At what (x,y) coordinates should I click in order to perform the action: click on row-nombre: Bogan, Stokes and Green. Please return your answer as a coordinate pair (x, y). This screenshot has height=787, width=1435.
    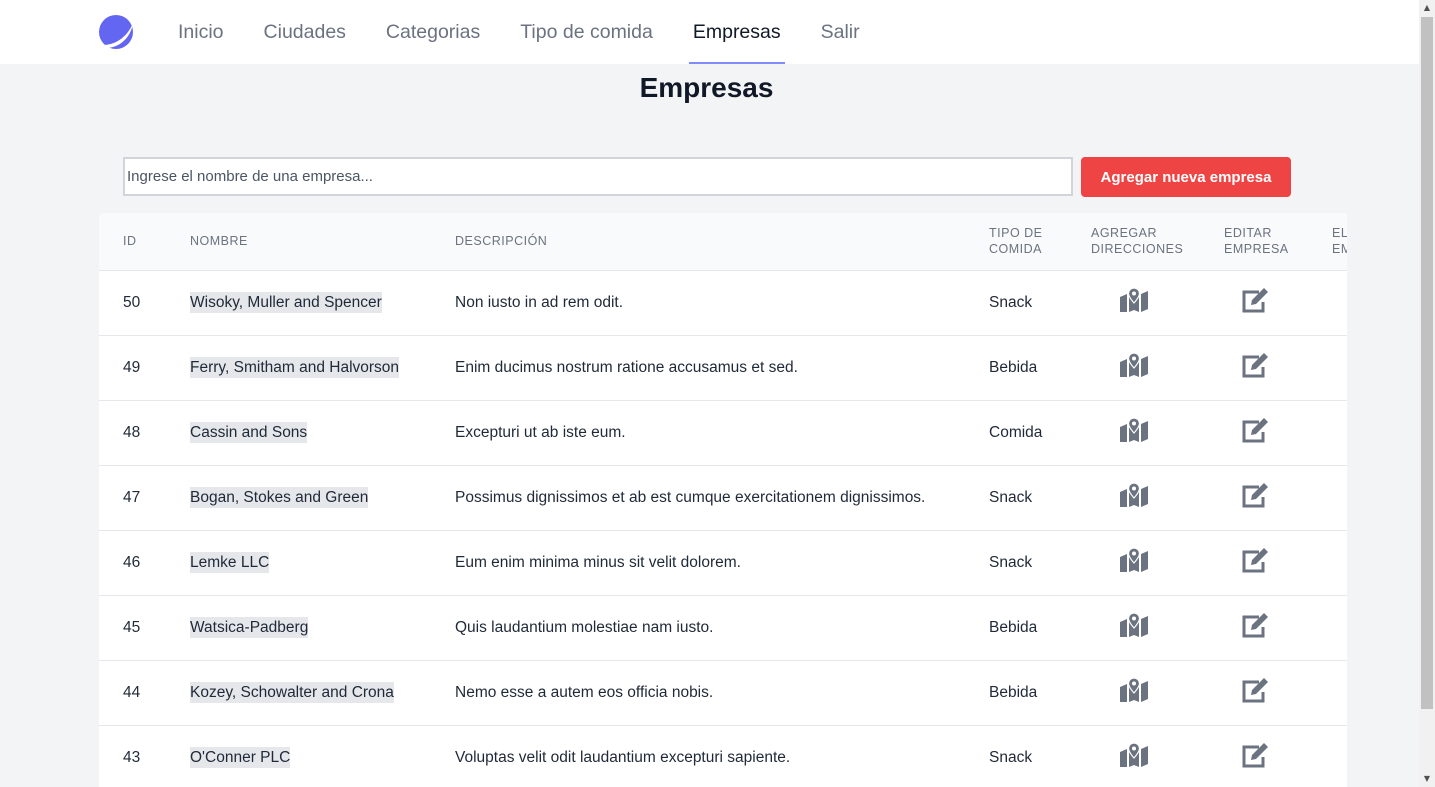
    Looking at the image, I should click on (279, 497).